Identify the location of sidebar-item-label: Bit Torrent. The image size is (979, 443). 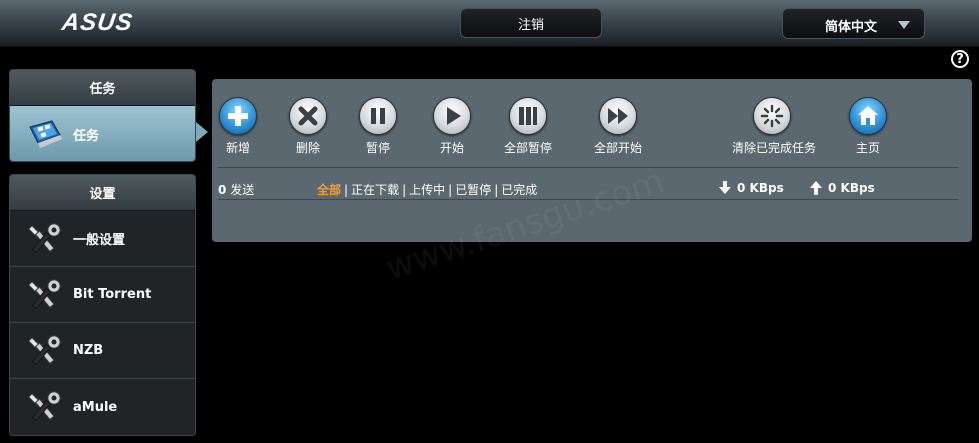
(112, 294).